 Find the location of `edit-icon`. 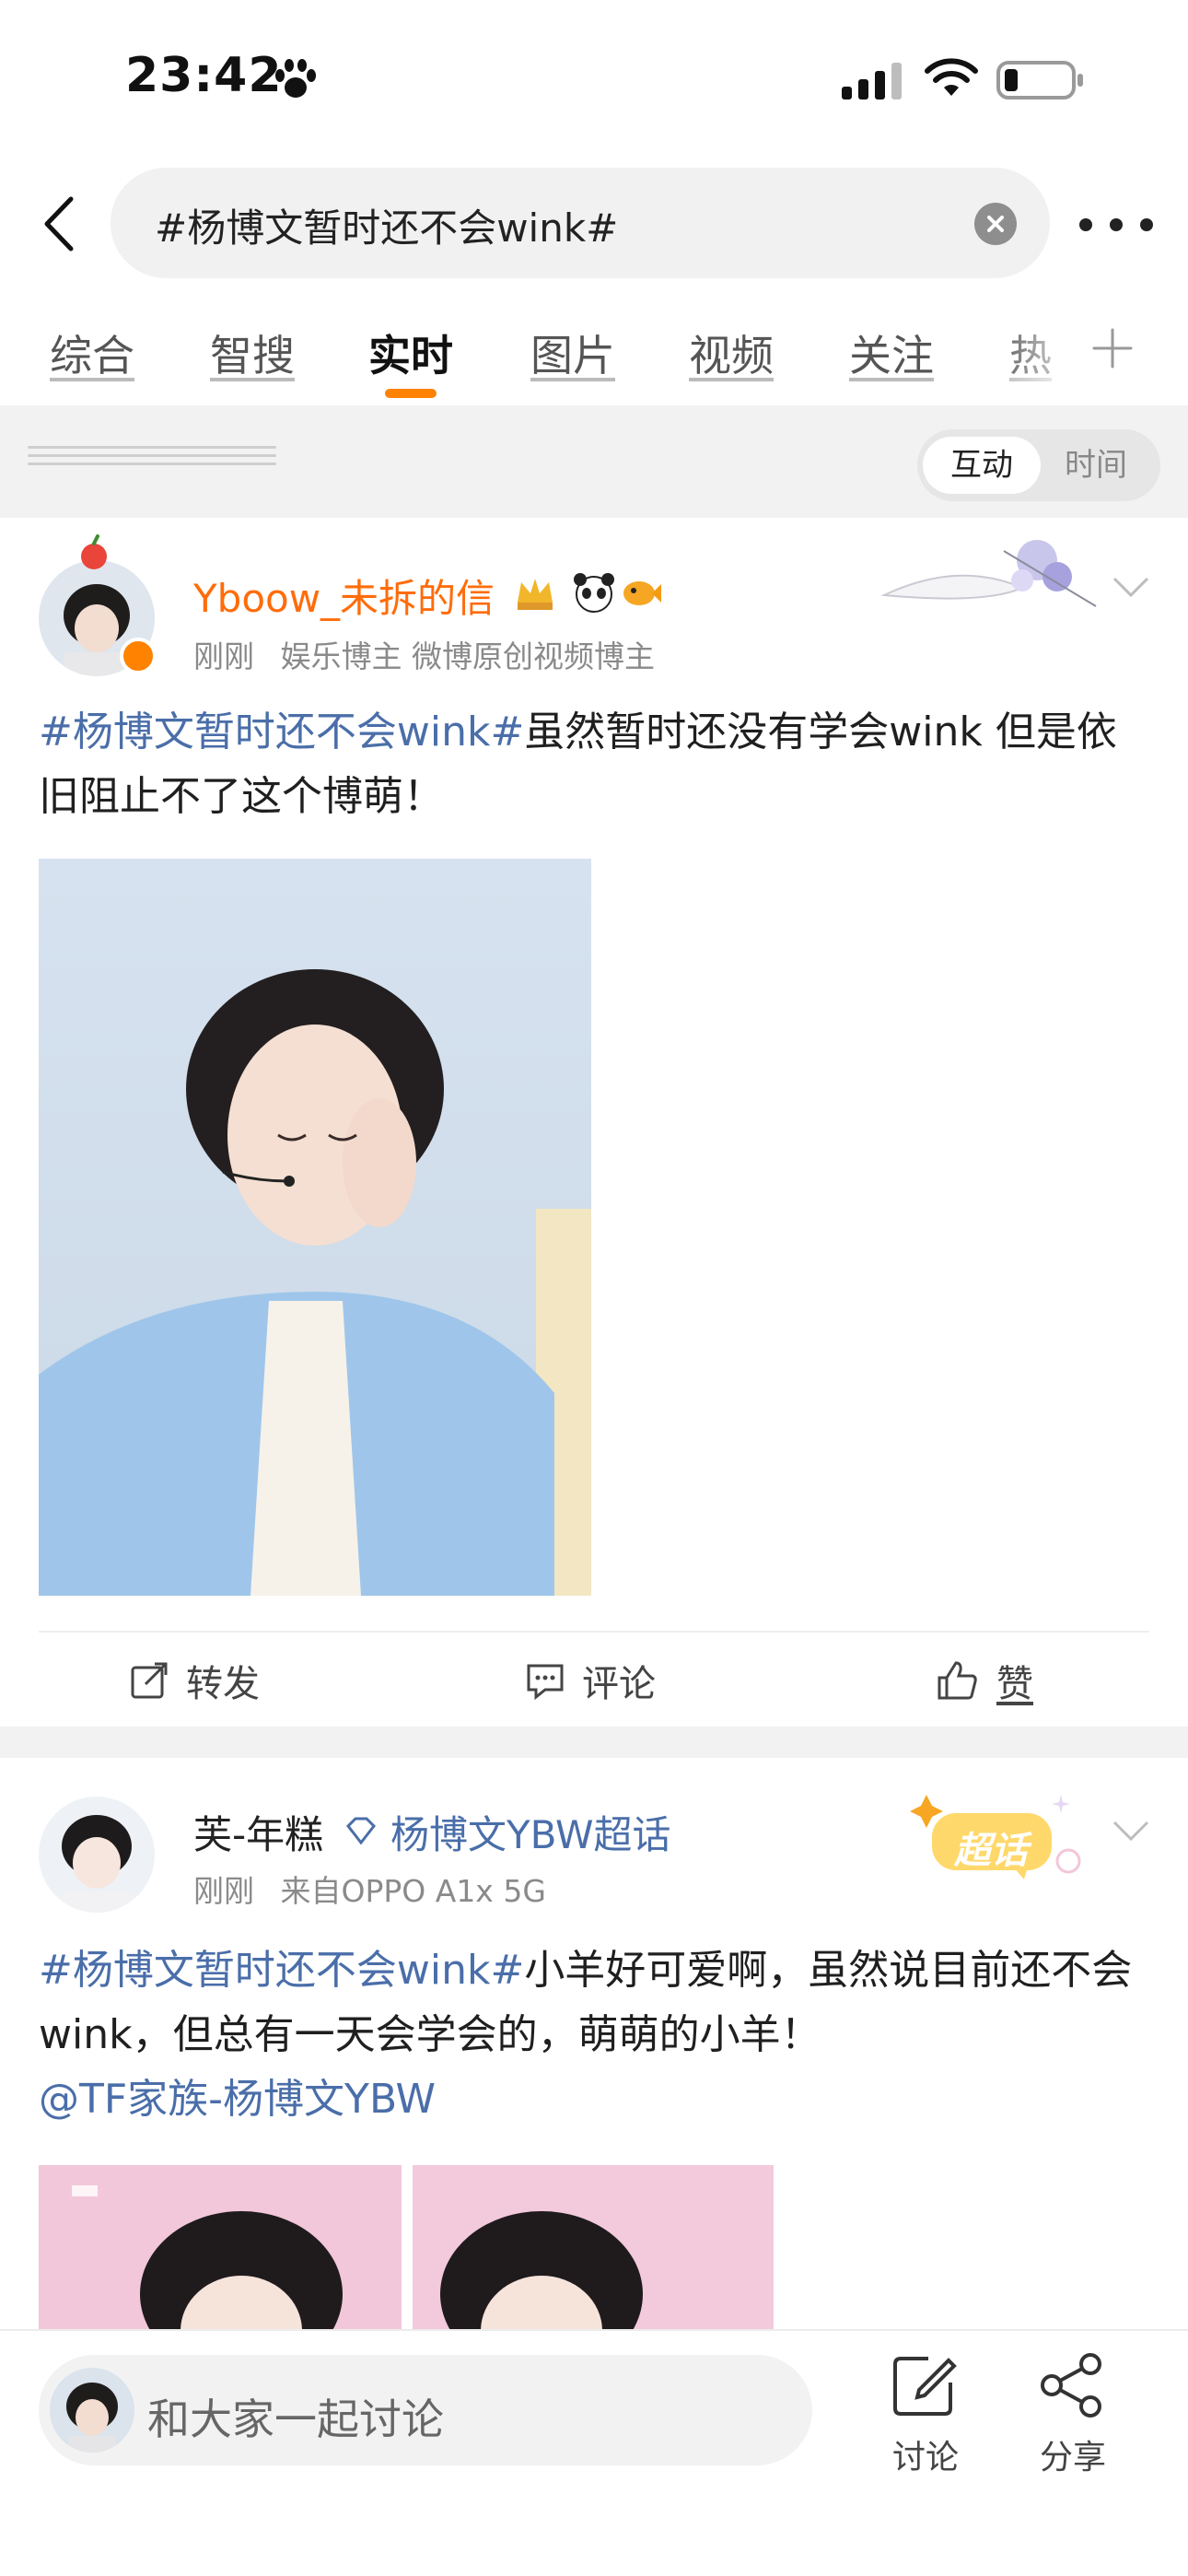

edit-icon is located at coordinates (925, 2386).